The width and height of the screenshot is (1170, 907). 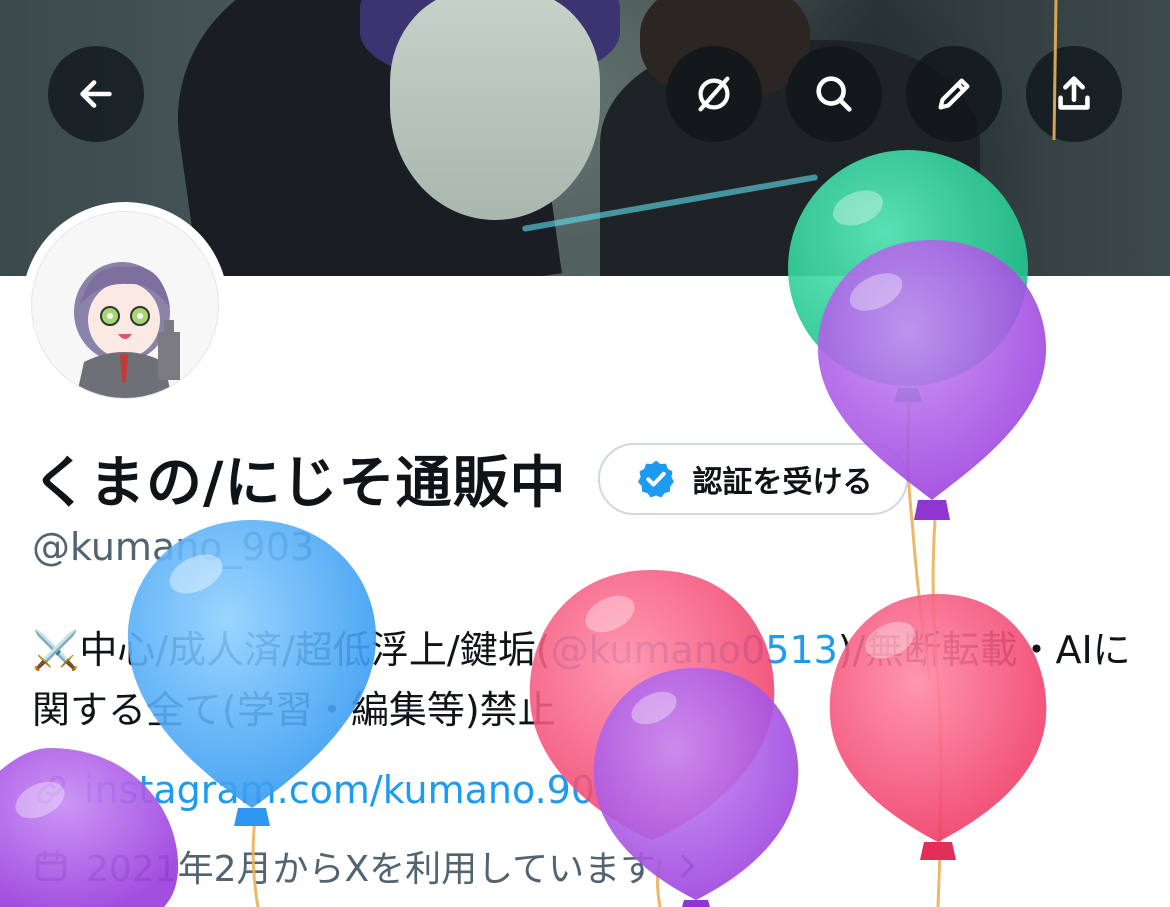 I want to click on share-button, so click(x=1074, y=94).